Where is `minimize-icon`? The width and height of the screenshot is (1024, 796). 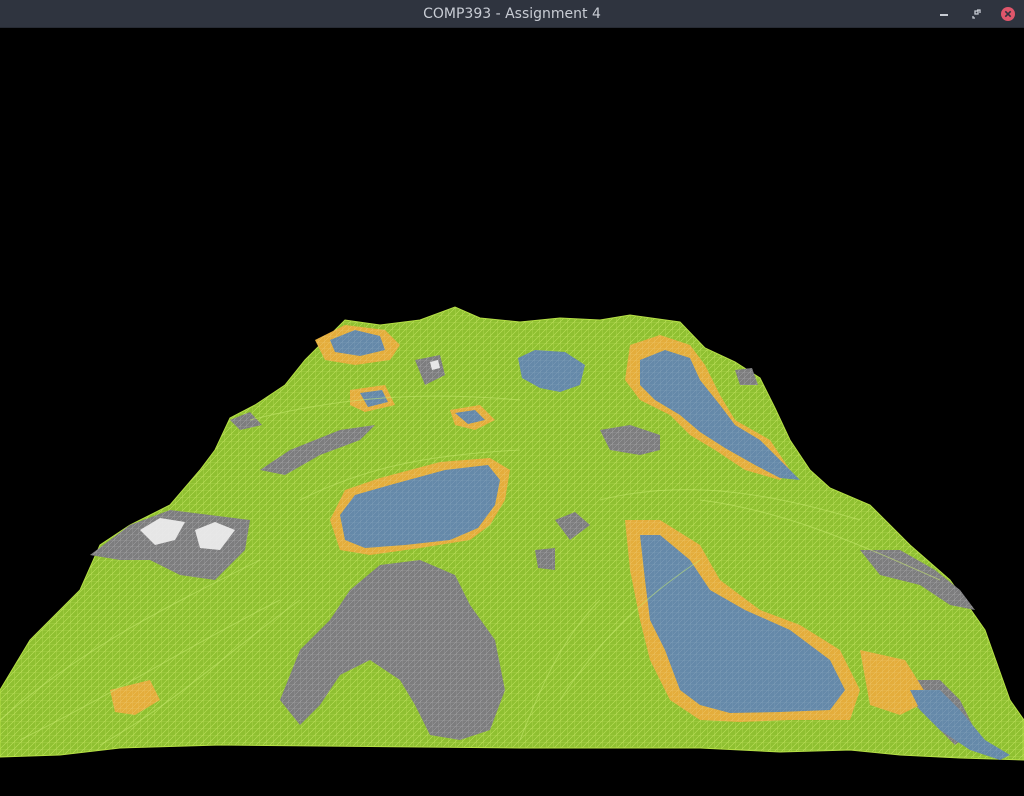 minimize-icon is located at coordinates (944, 15).